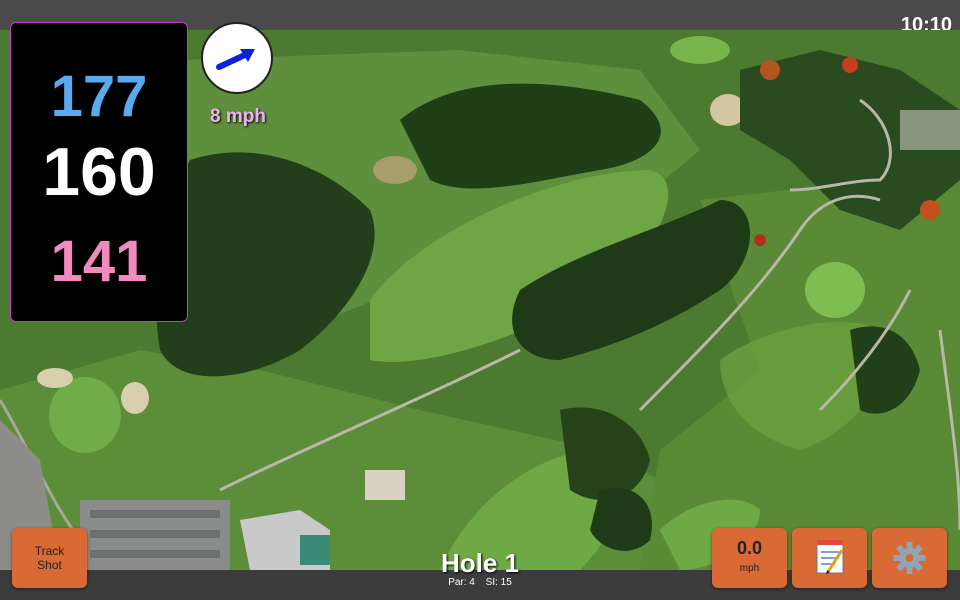 This screenshot has height=600, width=960. I want to click on center-distance: 160, so click(99, 172).